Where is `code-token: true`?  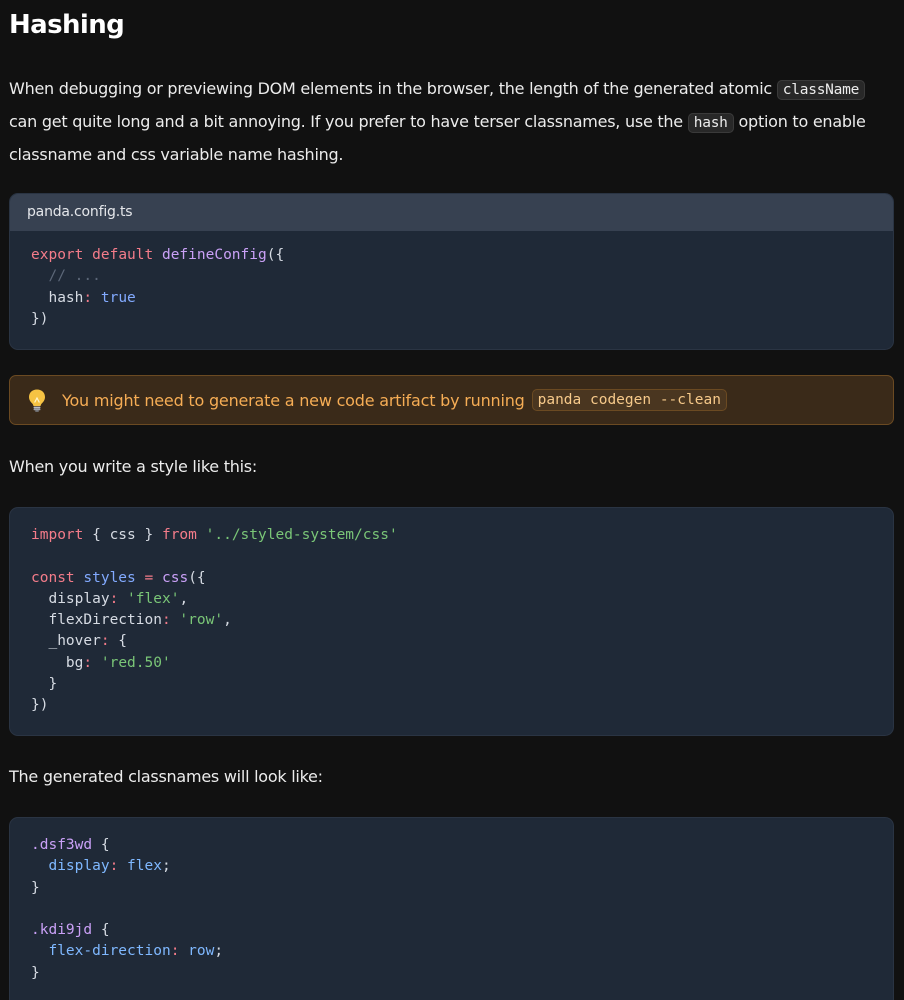
code-token: true is located at coordinates (118, 297).